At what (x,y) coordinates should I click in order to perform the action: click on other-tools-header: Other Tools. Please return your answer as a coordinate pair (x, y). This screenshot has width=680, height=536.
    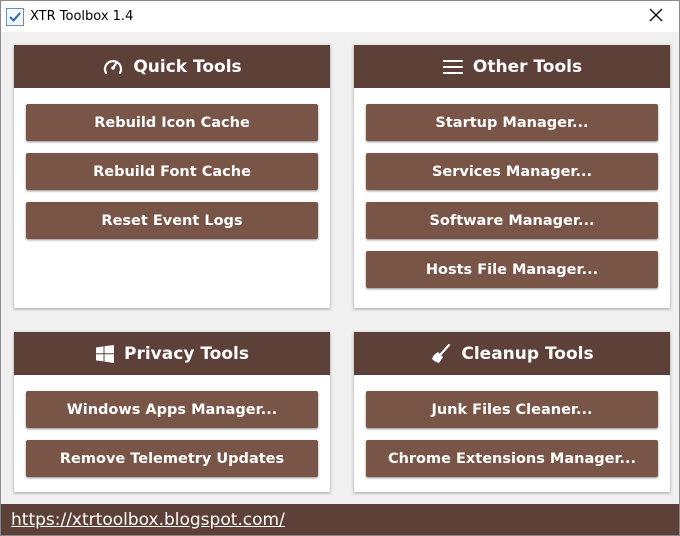
    Looking at the image, I should click on (512, 66).